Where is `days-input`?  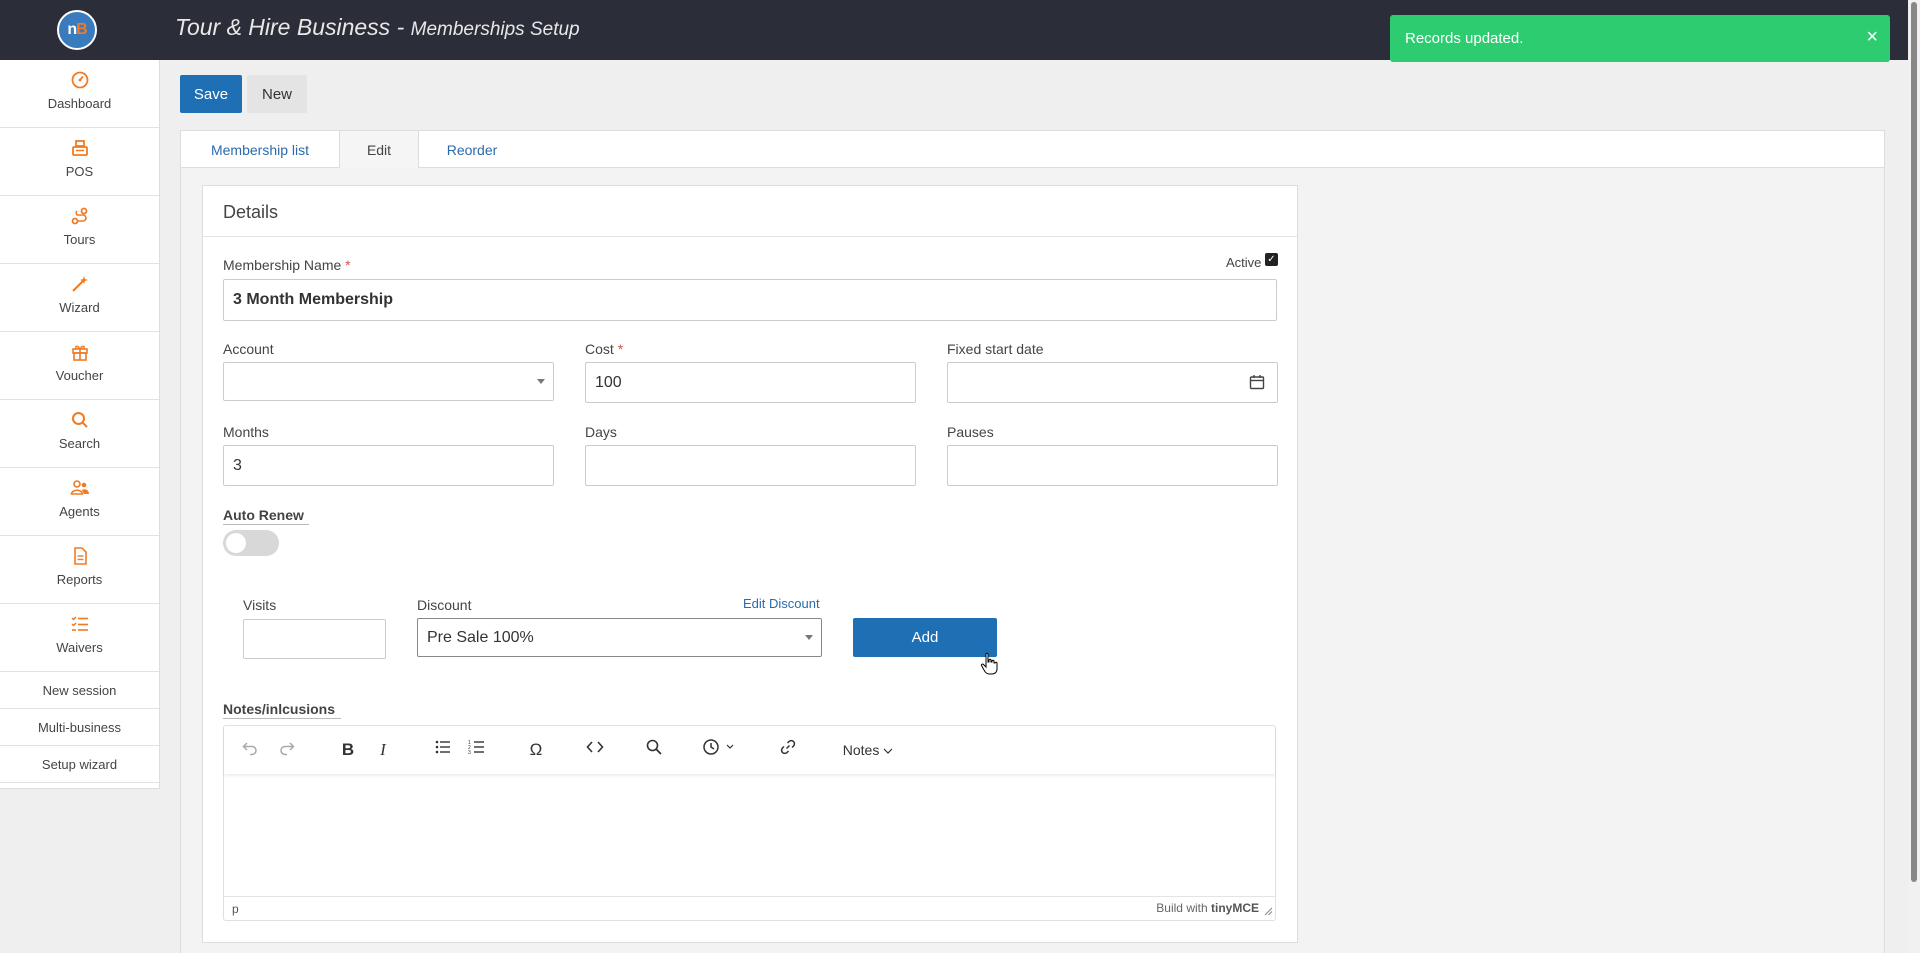 days-input is located at coordinates (750, 465).